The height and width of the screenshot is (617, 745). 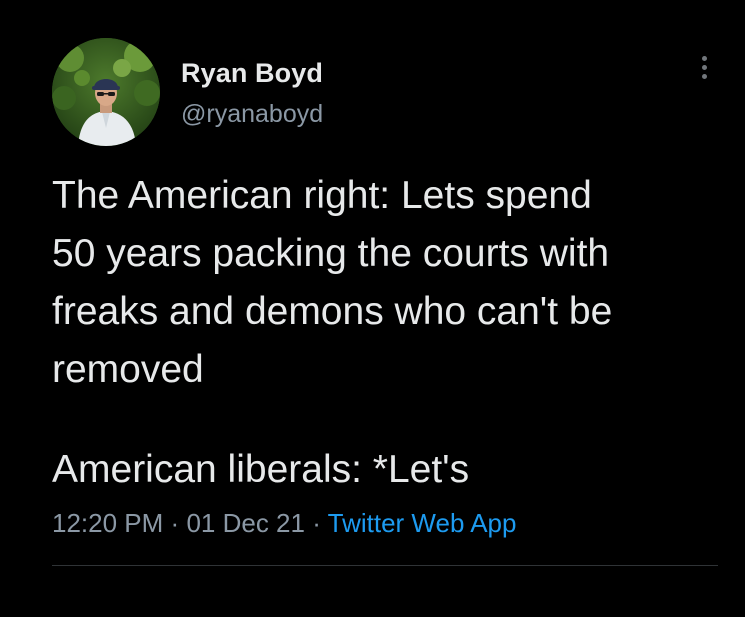 What do you see at coordinates (245, 523) in the screenshot?
I see `tweet-date: 01 Dec 21` at bounding box center [245, 523].